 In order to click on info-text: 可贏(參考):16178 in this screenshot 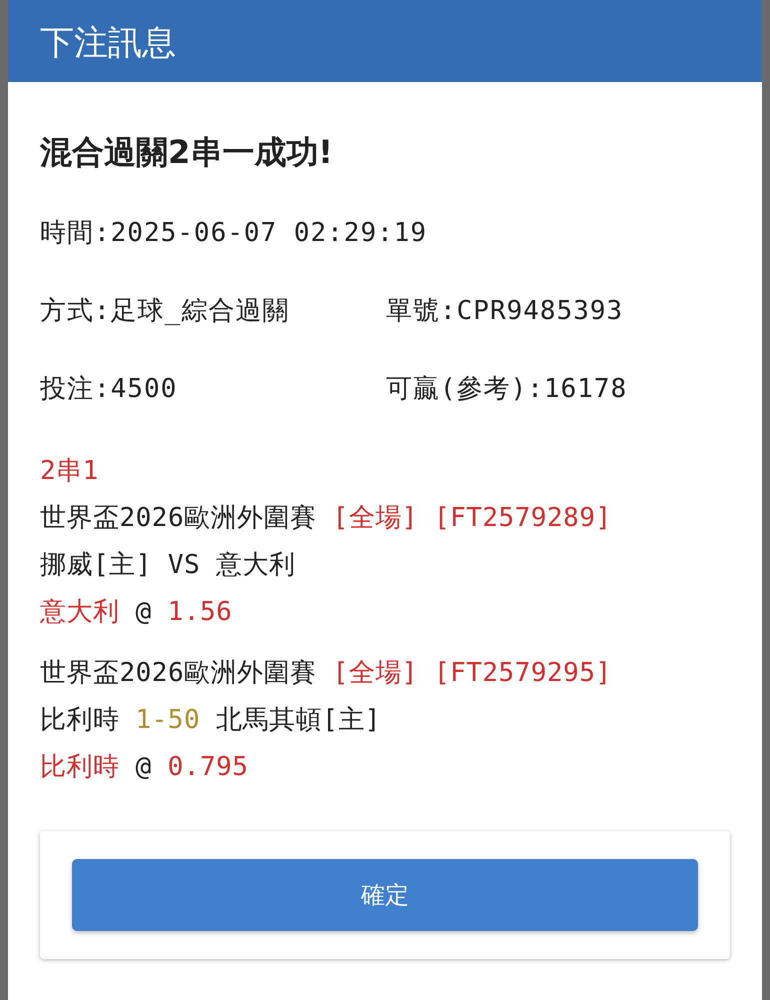, I will do `click(507, 389)`.